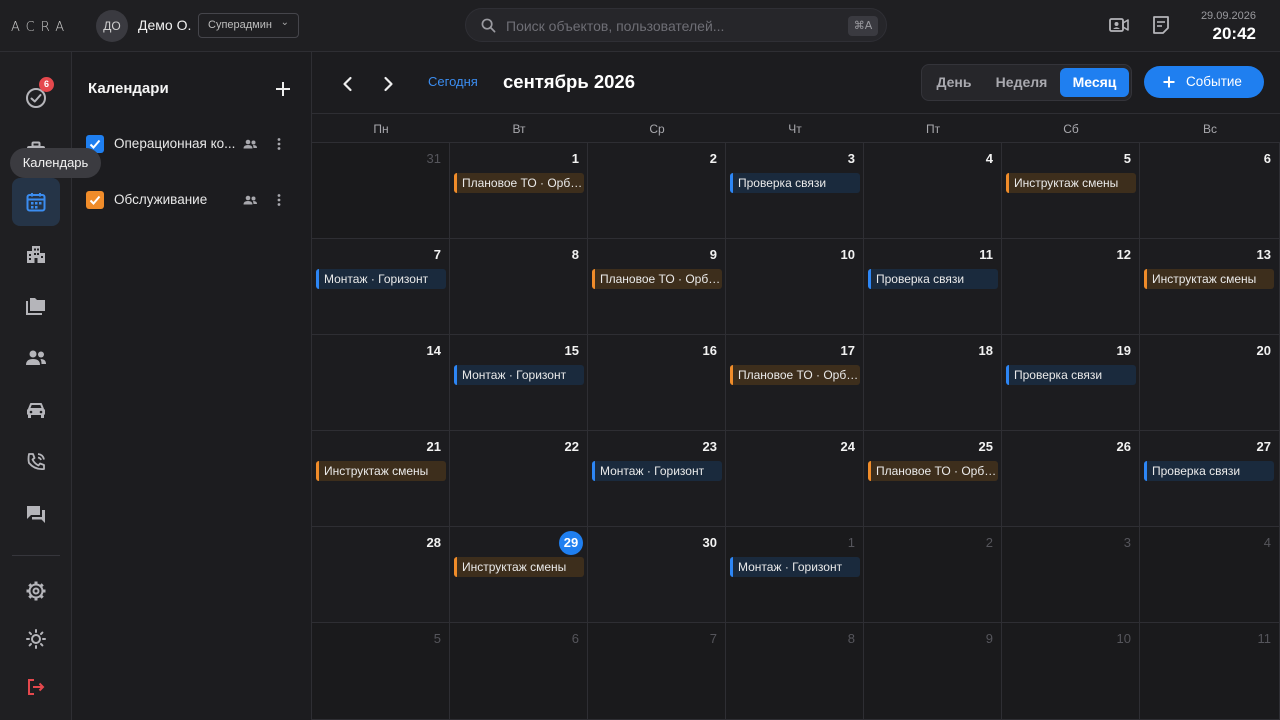  I want to click on day-number: 3, so click(851, 158).